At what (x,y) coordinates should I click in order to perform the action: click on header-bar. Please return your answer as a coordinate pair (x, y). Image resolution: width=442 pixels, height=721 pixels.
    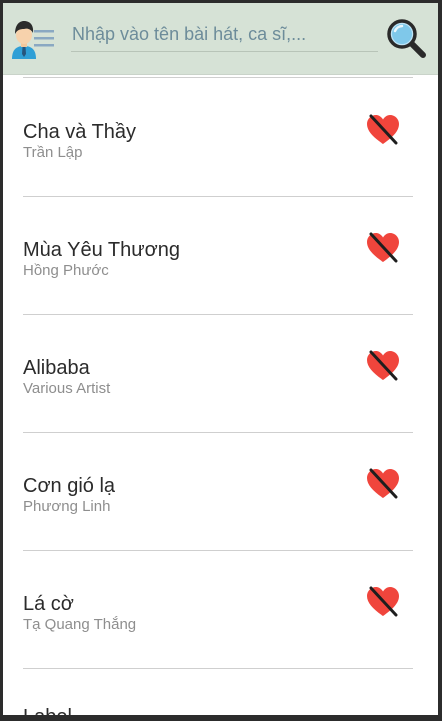
    Looking at the image, I should click on (220, 39).